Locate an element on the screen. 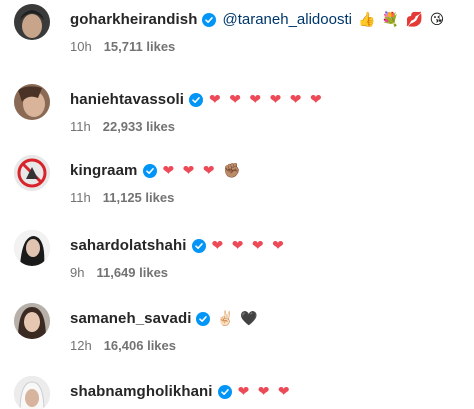  comment-text: ✌🏻 🖤 is located at coordinates (237, 319).